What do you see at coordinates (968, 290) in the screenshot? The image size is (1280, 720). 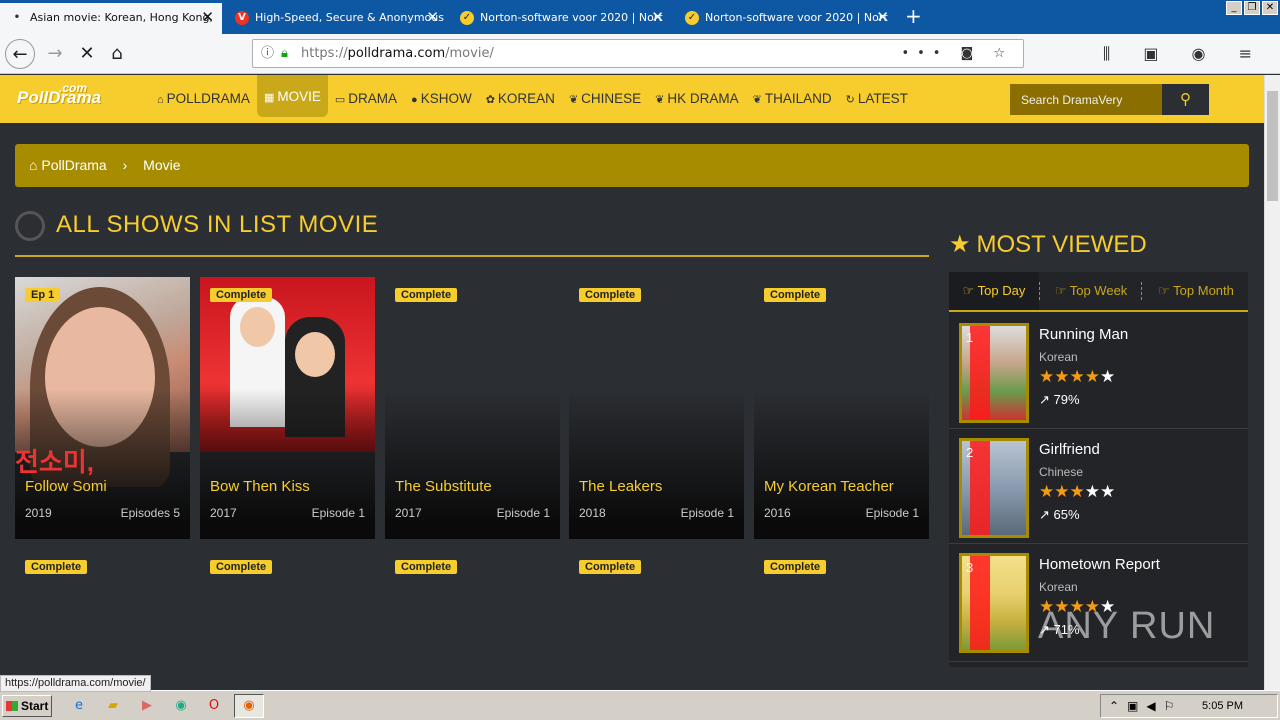 I see `hand-point-icon: ☞` at bounding box center [968, 290].